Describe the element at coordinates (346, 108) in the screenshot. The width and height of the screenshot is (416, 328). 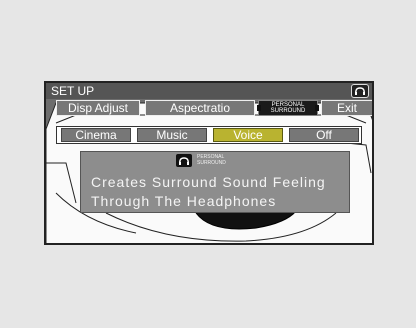
I see `exit-button: Exit` at that location.